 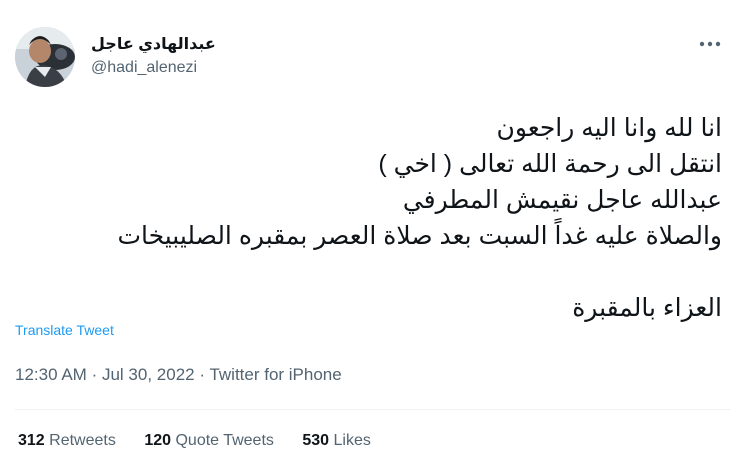 I want to click on tweet-line: العزاء بالمقبرة, so click(x=647, y=308).